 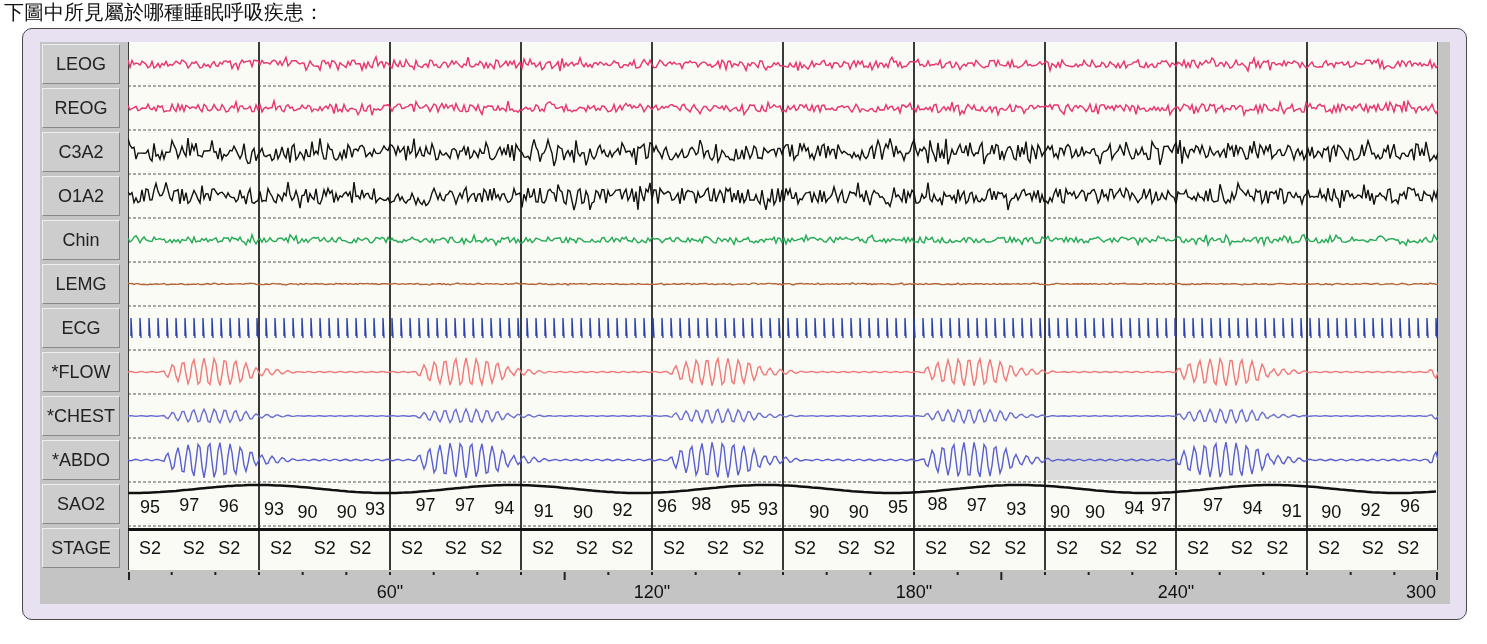 What do you see at coordinates (81, 460) in the screenshot?
I see `channel-label: *ABDO` at bounding box center [81, 460].